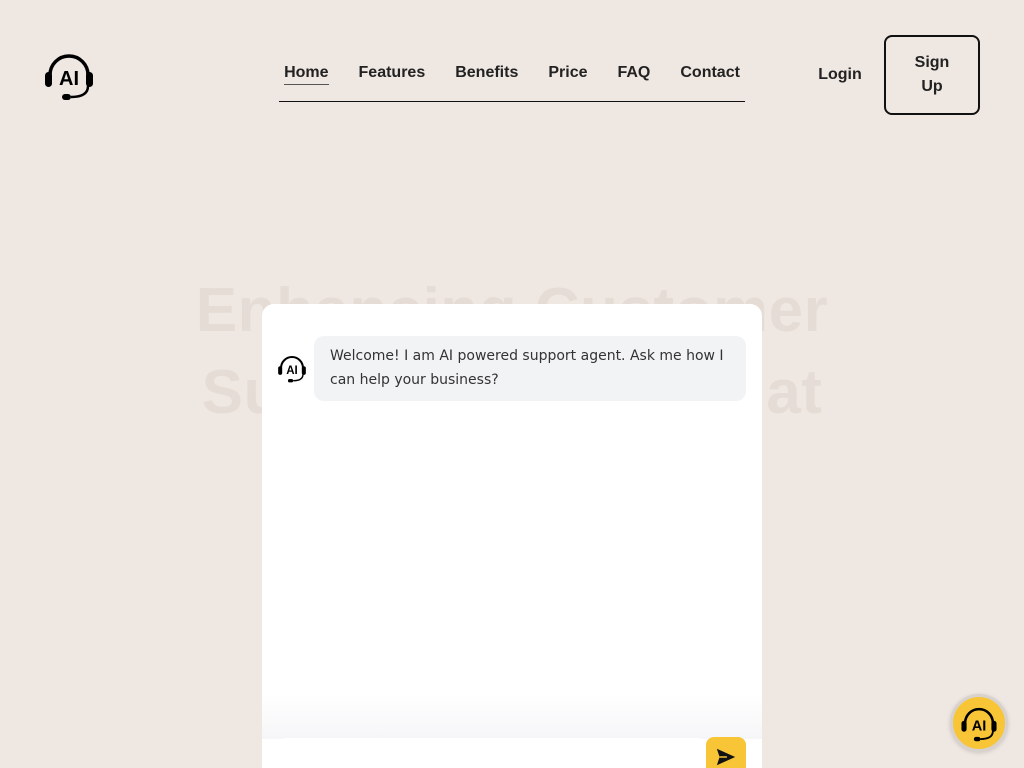 Image resolution: width=1024 pixels, height=768 pixels. What do you see at coordinates (486, 73) in the screenshot?
I see `nav-item-benefits: Benefits` at bounding box center [486, 73].